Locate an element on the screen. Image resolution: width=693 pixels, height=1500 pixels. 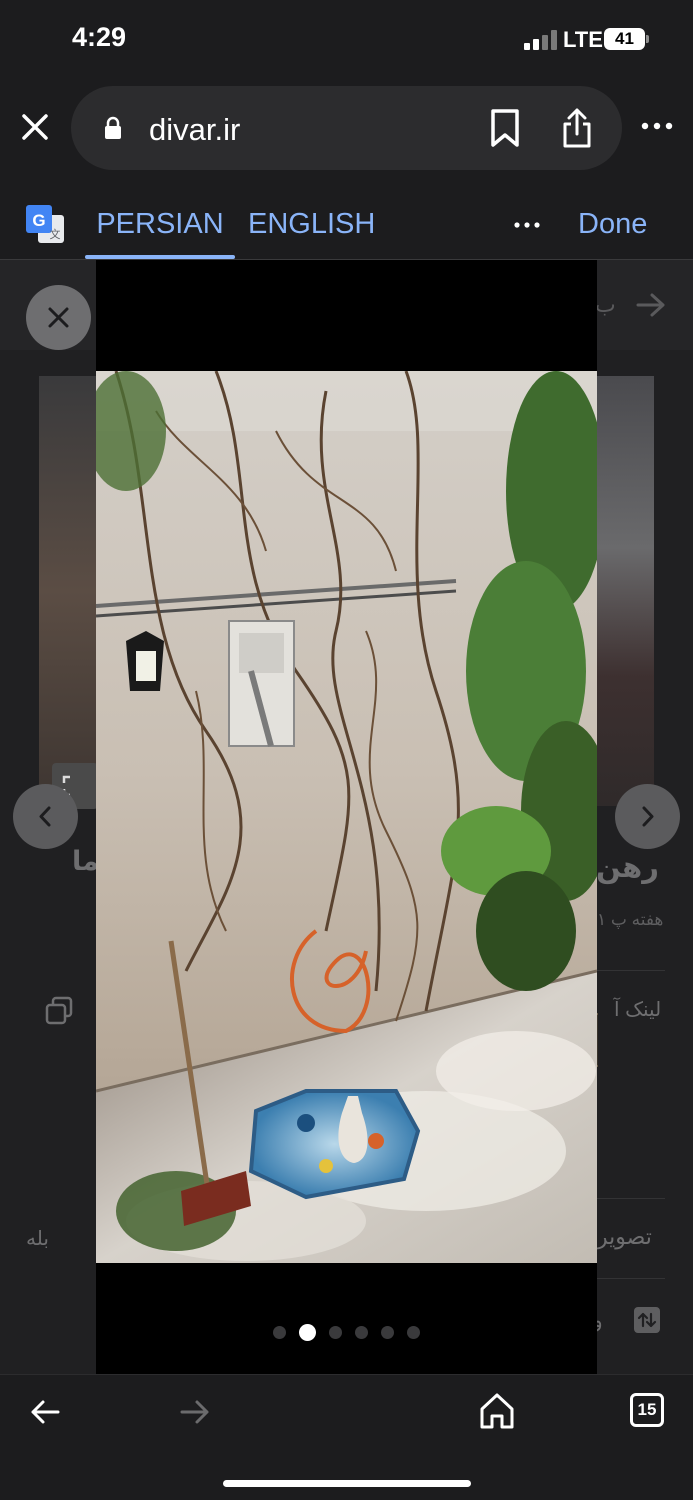
battery-icon: 41 is located at coordinates (624, 39).